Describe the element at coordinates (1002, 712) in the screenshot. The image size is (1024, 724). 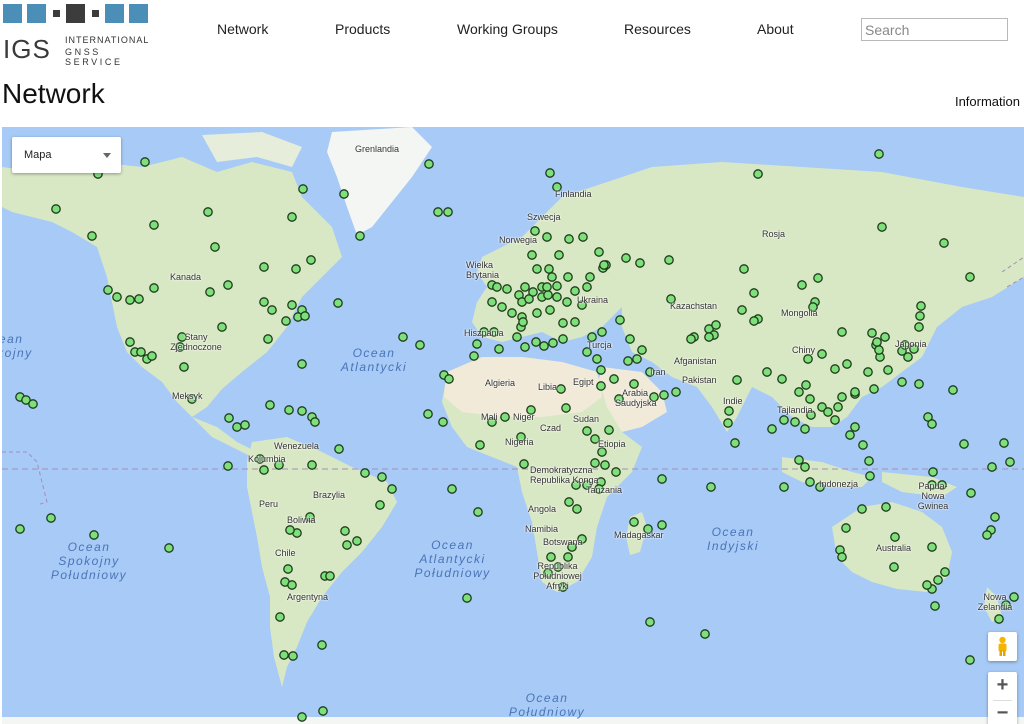
I see `zoom-out-button: −` at that location.